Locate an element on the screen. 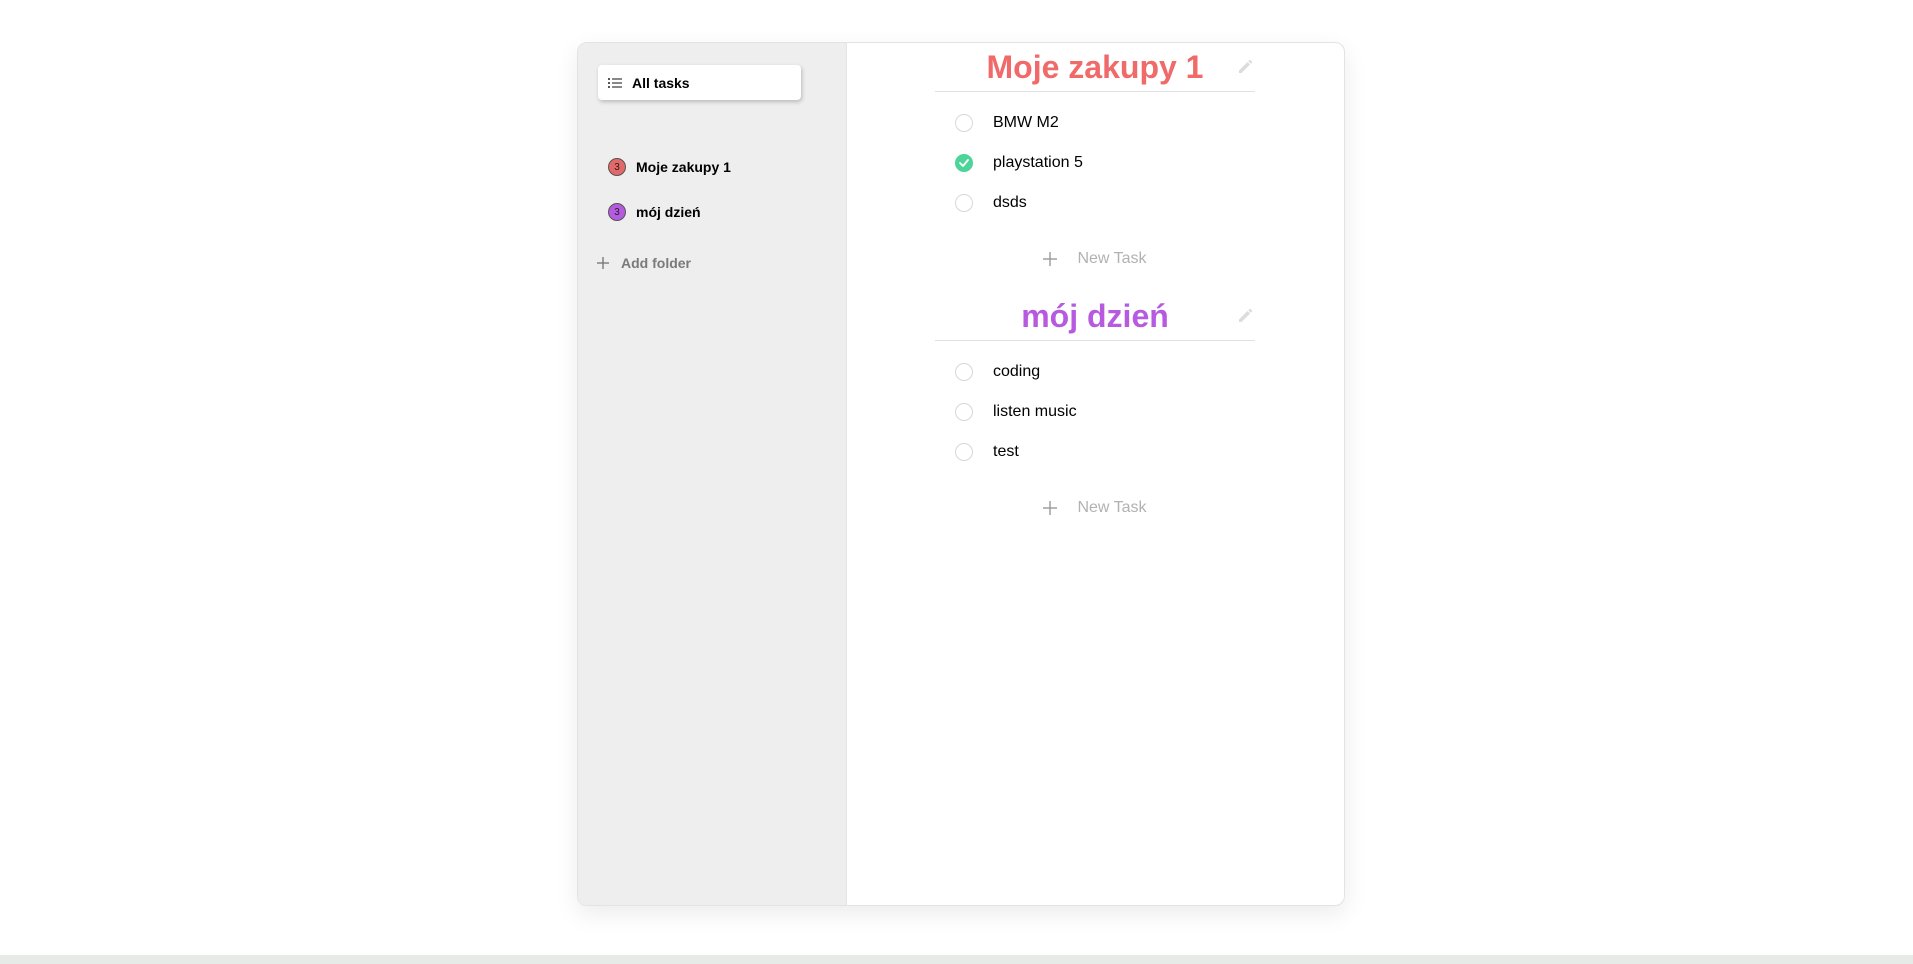 The width and height of the screenshot is (1913, 964). folder-title: Moje zakupy 1 is located at coordinates (1095, 67).